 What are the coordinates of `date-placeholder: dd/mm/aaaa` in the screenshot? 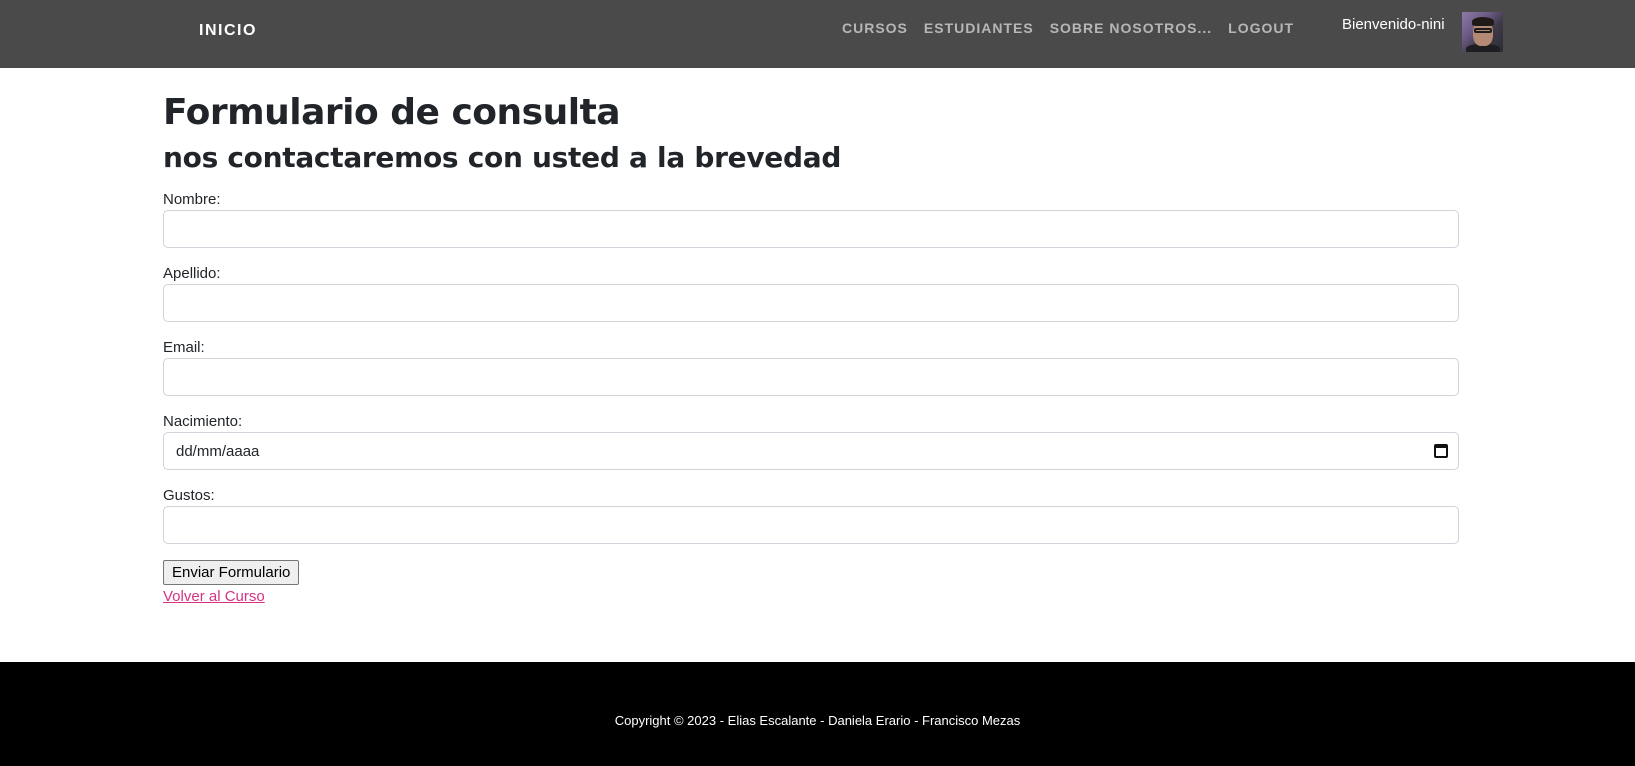 It's located at (218, 451).